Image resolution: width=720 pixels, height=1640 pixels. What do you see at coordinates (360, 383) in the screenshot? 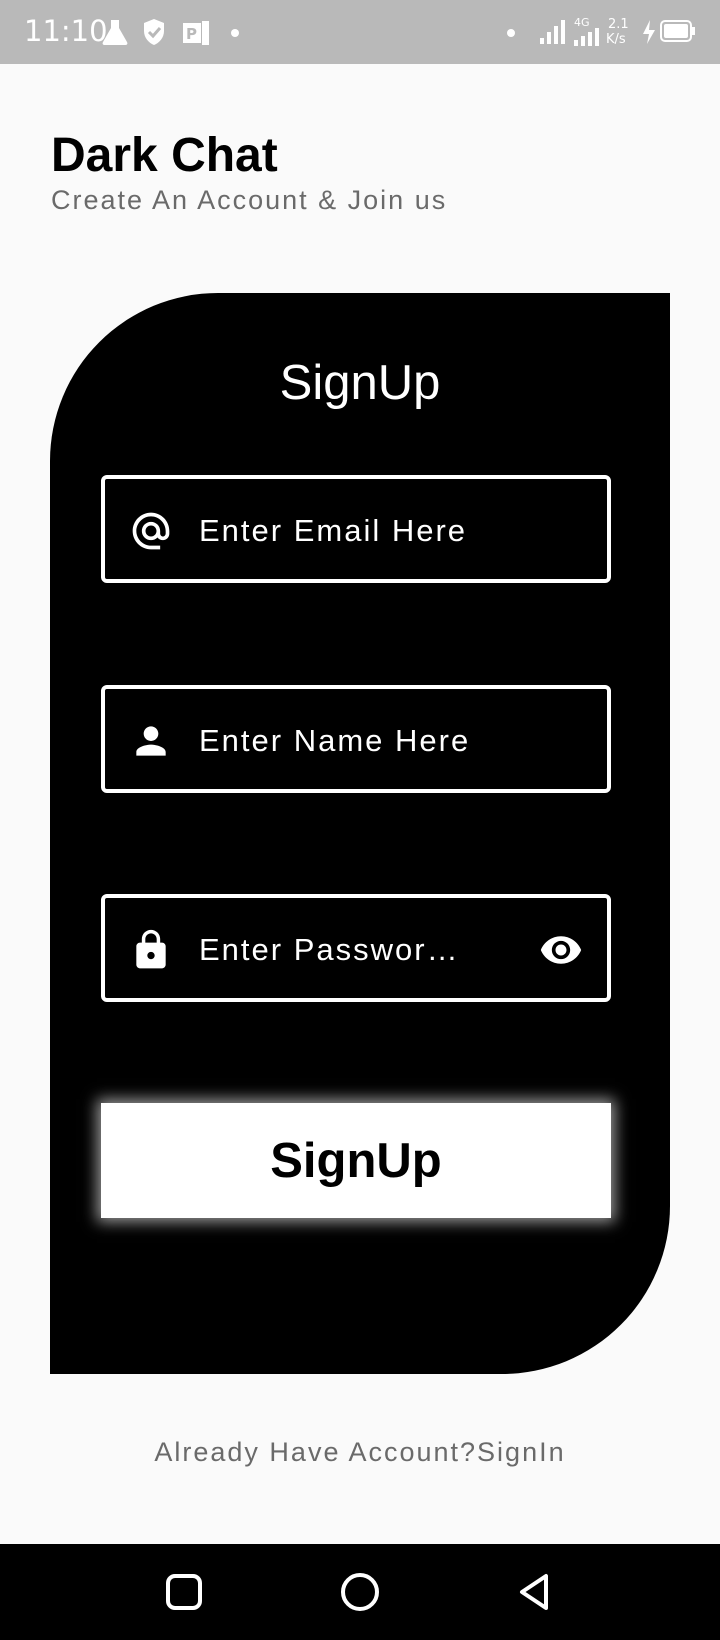
I see `form-title: SignUp` at bounding box center [360, 383].